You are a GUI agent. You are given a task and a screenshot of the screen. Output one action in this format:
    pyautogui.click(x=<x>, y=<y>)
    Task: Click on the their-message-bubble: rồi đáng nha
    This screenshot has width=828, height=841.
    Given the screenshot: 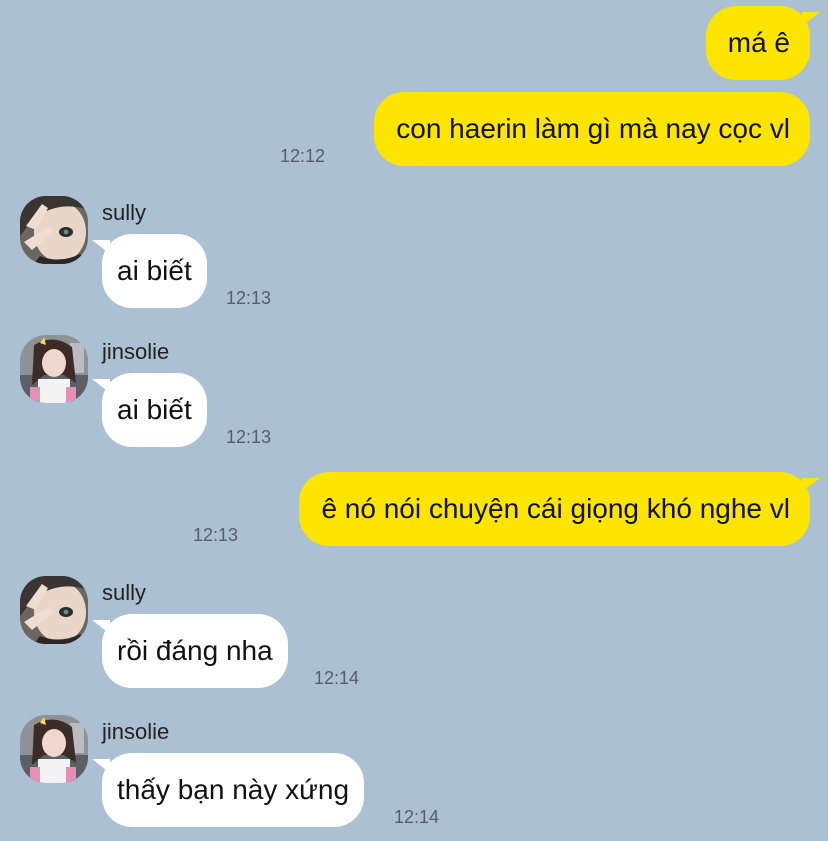 What is the action you would take?
    pyautogui.click(x=190, y=651)
    